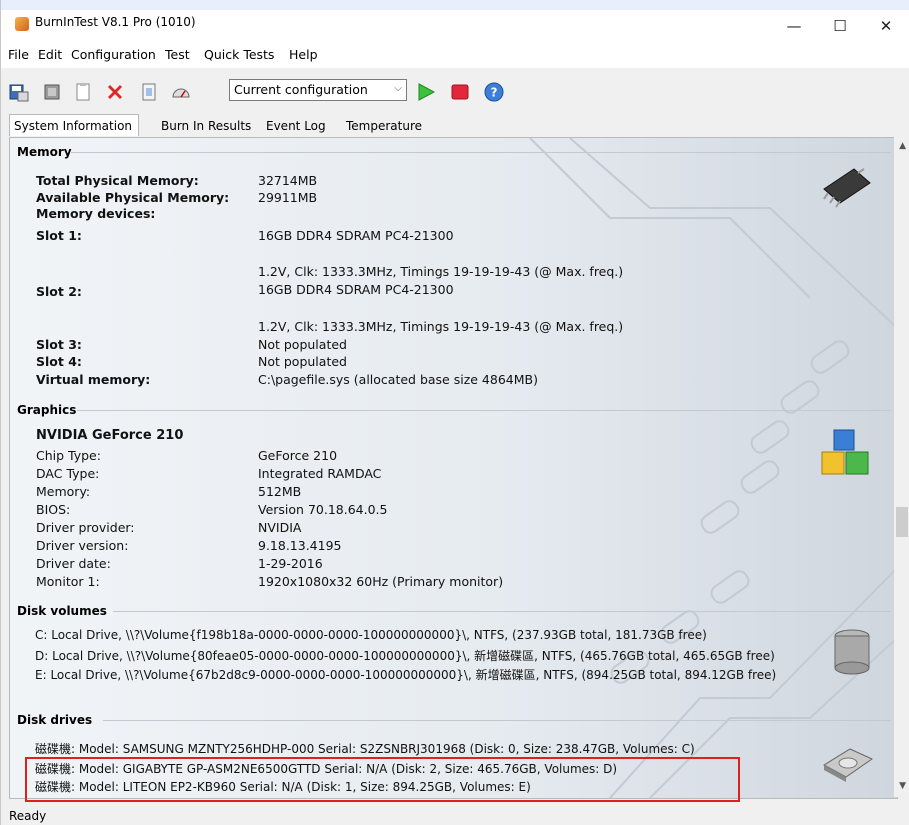  I want to click on maximize-button: ☐, so click(840, 26).